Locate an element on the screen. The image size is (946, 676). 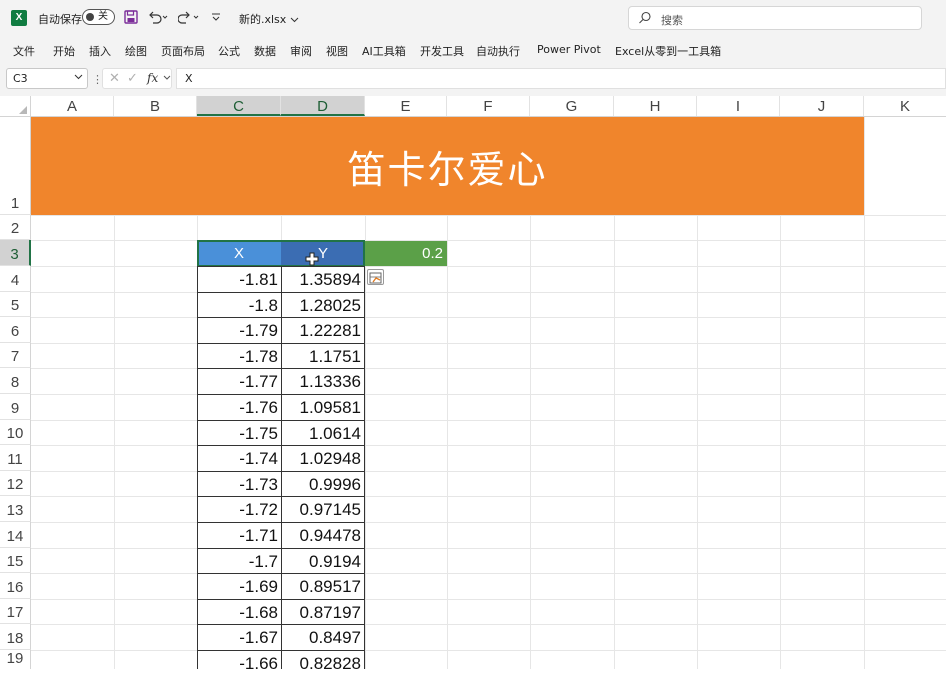
cell-x: -1.7 is located at coordinates (239, 561).